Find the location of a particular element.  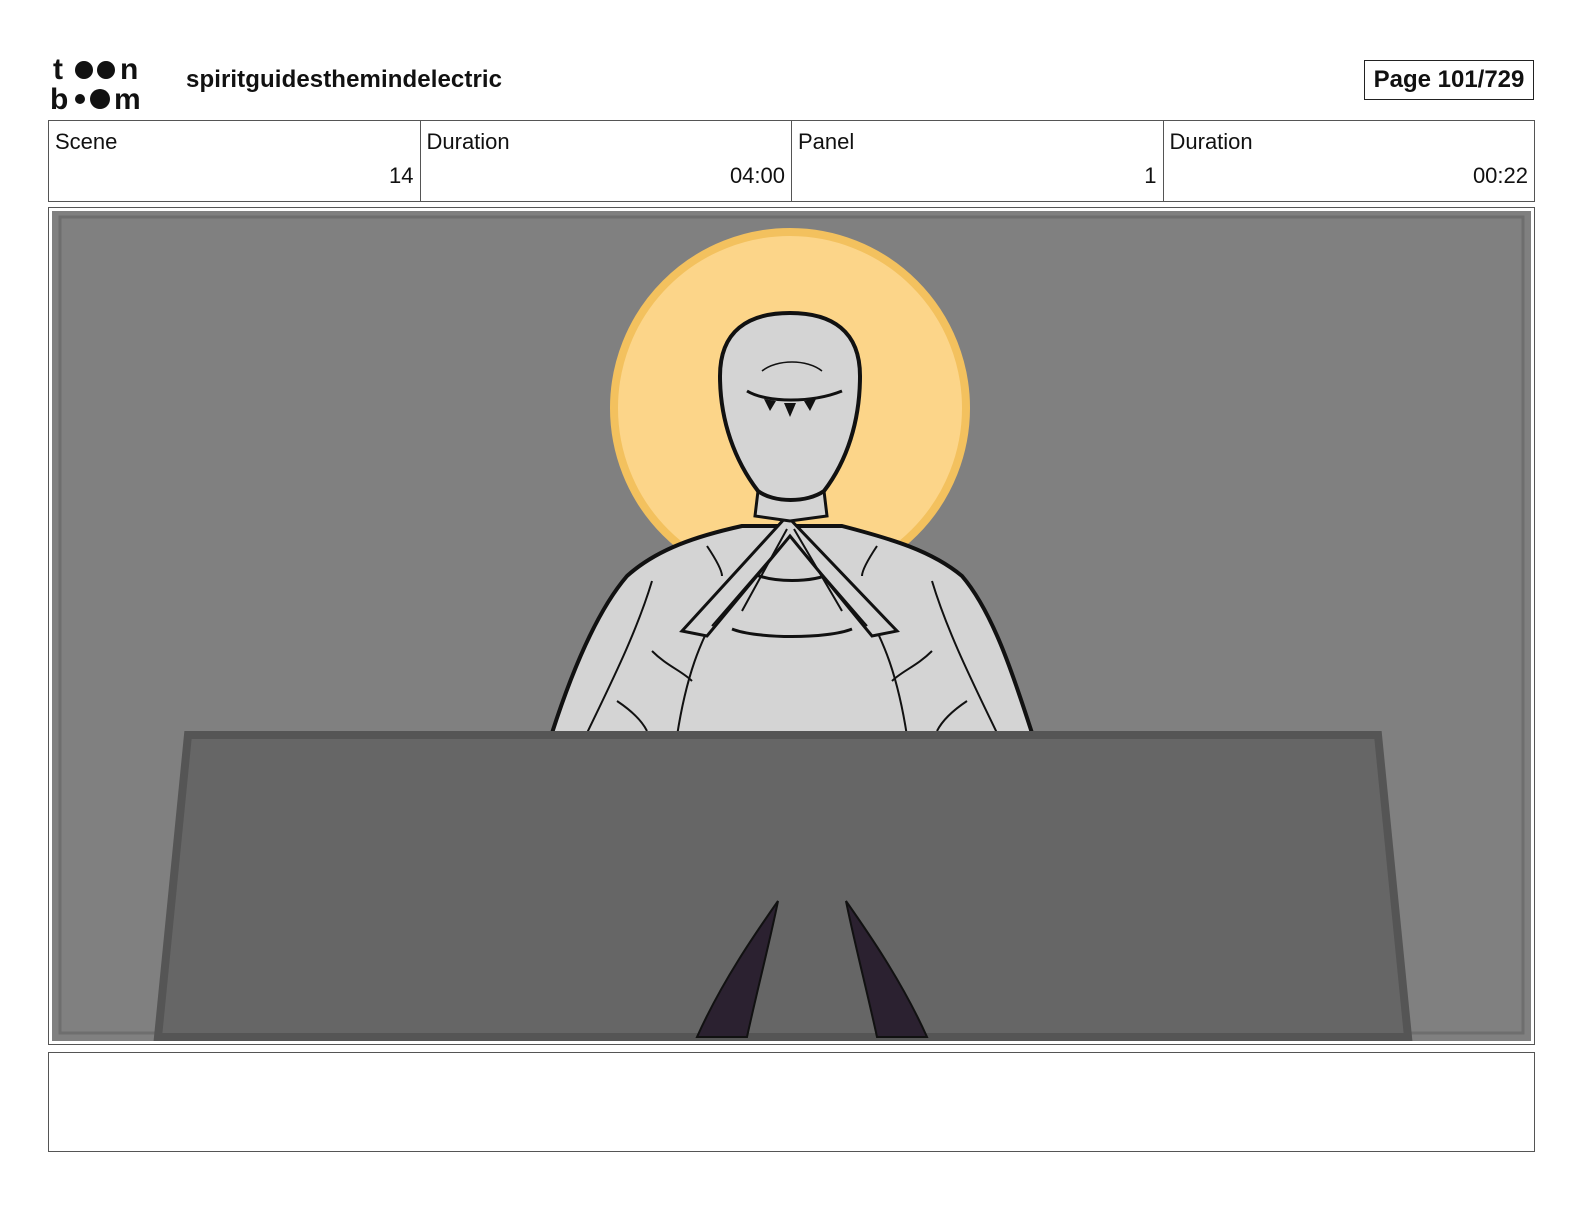

svg-text: t is located at coordinates (58, 69).